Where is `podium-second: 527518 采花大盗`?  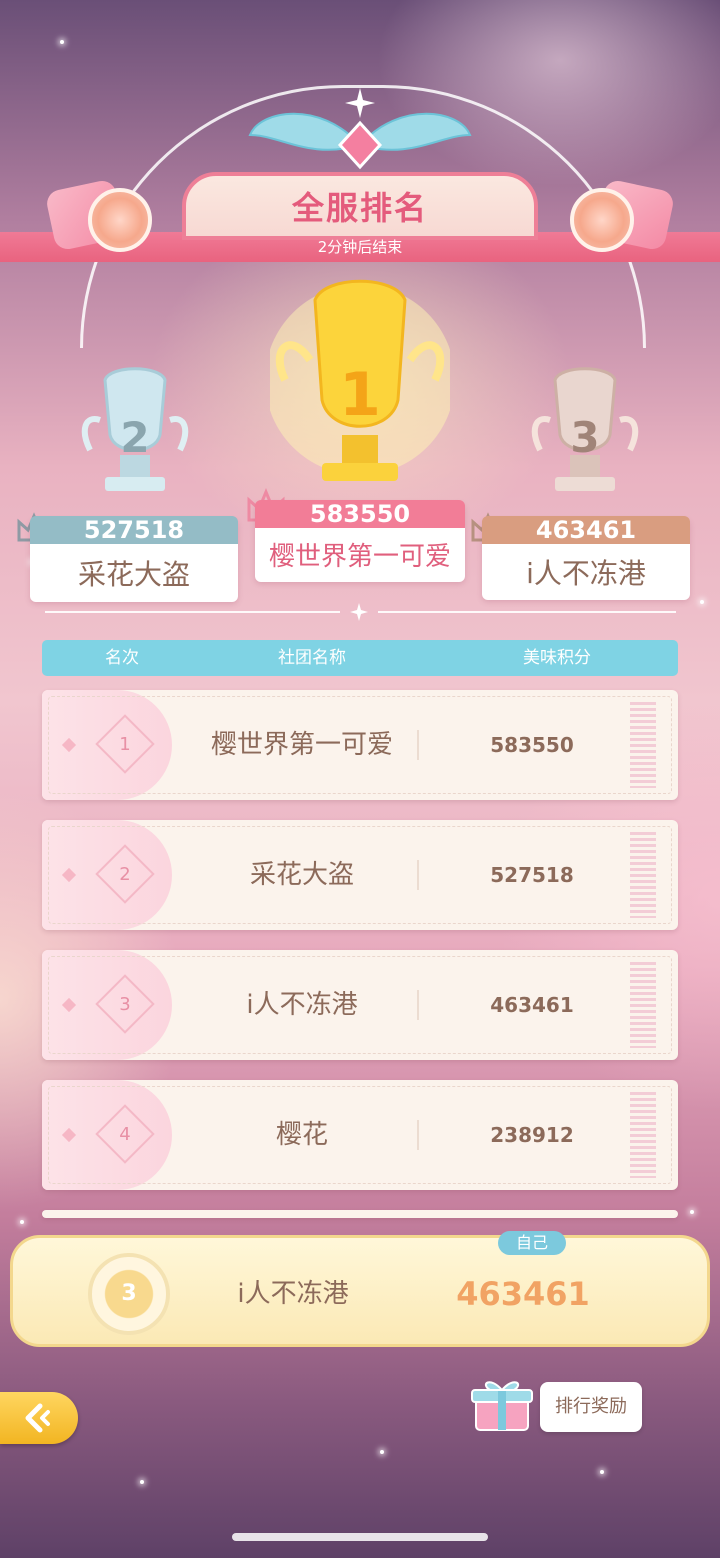 podium-second: 527518 采花大盗 is located at coordinates (134, 559).